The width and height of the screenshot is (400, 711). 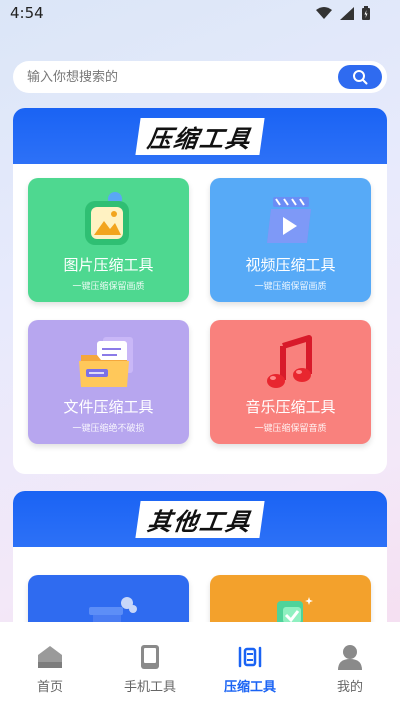 I want to click on bottom-nav: 首页 手机工具 压缩工具 我的, so click(x=200, y=666).